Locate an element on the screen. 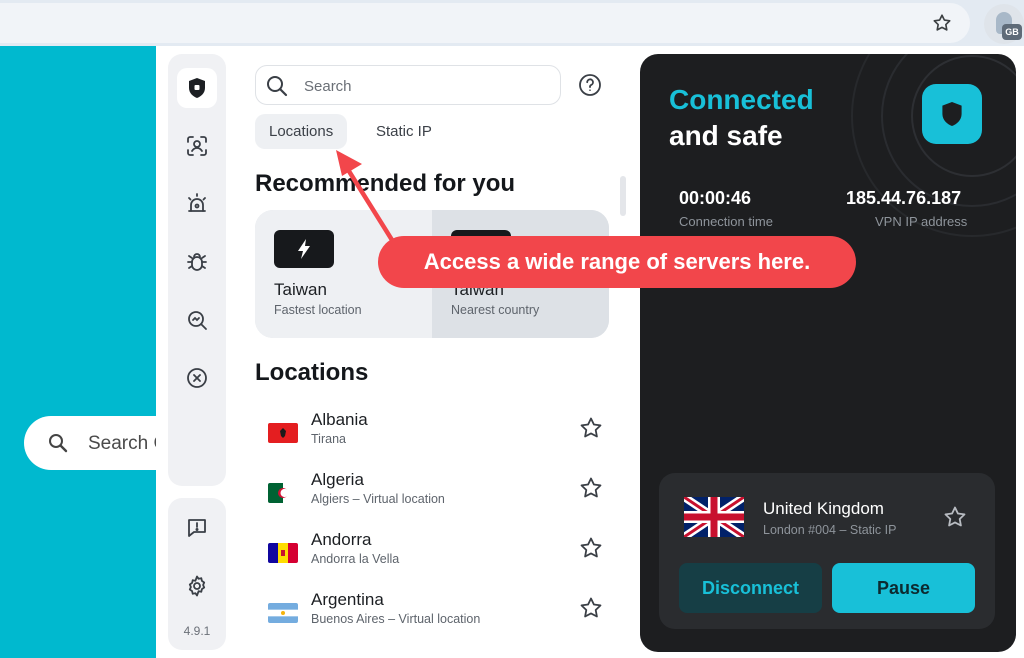  vpn-status-badge is located at coordinates (952, 114).